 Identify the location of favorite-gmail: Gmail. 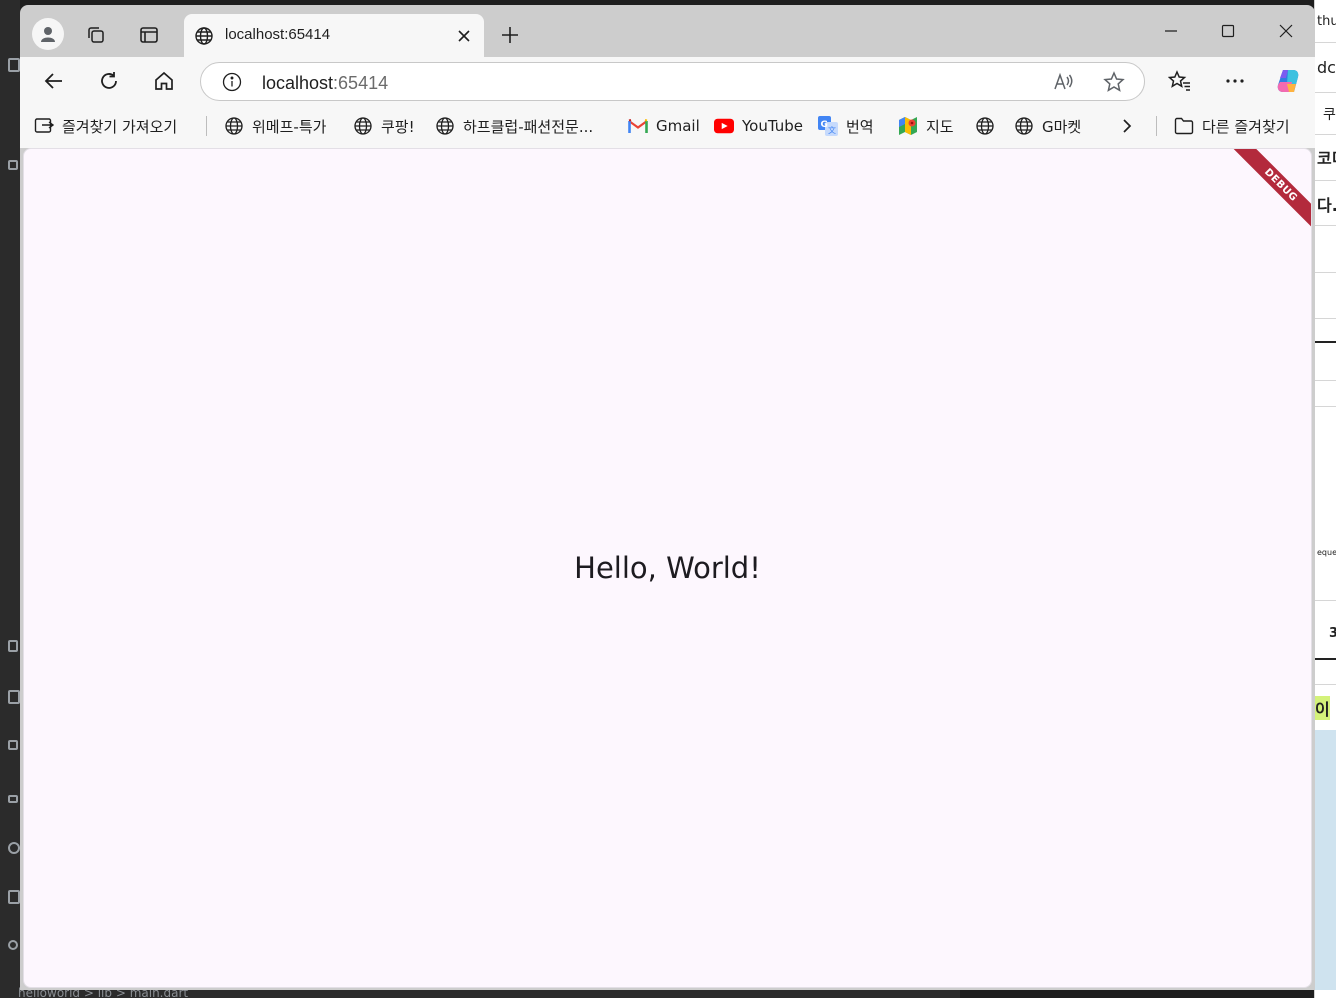
(664, 126).